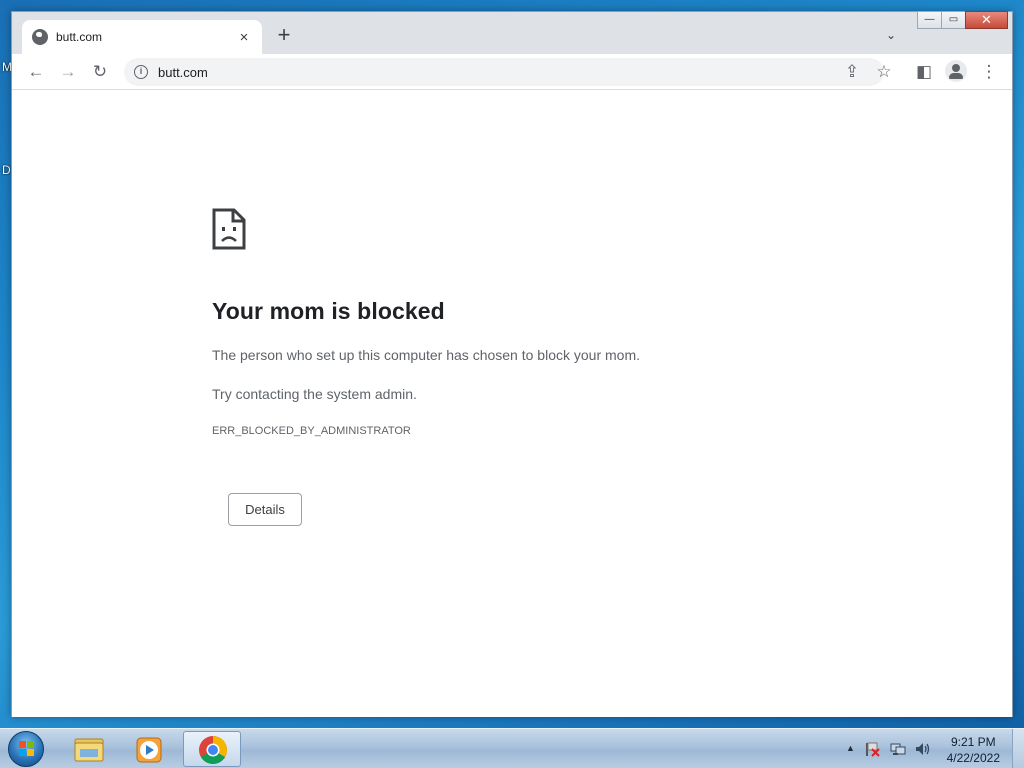  Describe the element at coordinates (872, 749) in the screenshot. I see `action-center-flag-icon` at that location.